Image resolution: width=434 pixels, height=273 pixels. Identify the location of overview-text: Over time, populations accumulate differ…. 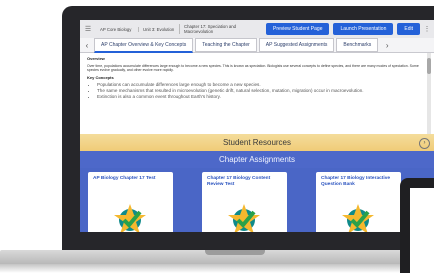
(253, 68).